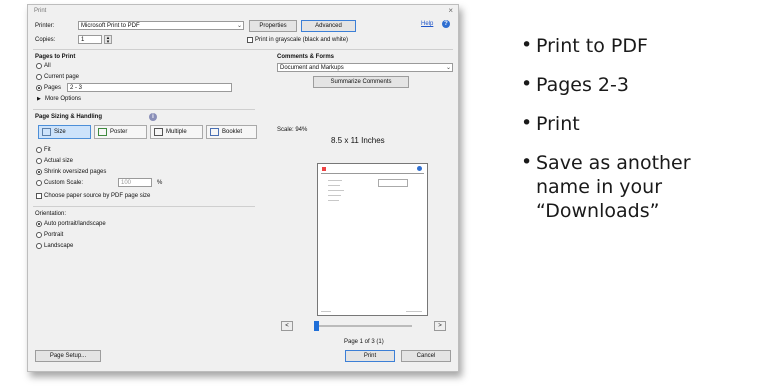  What do you see at coordinates (598, 211) in the screenshot?
I see `bullet-text-line: “Downloads”` at bounding box center [598, 211].